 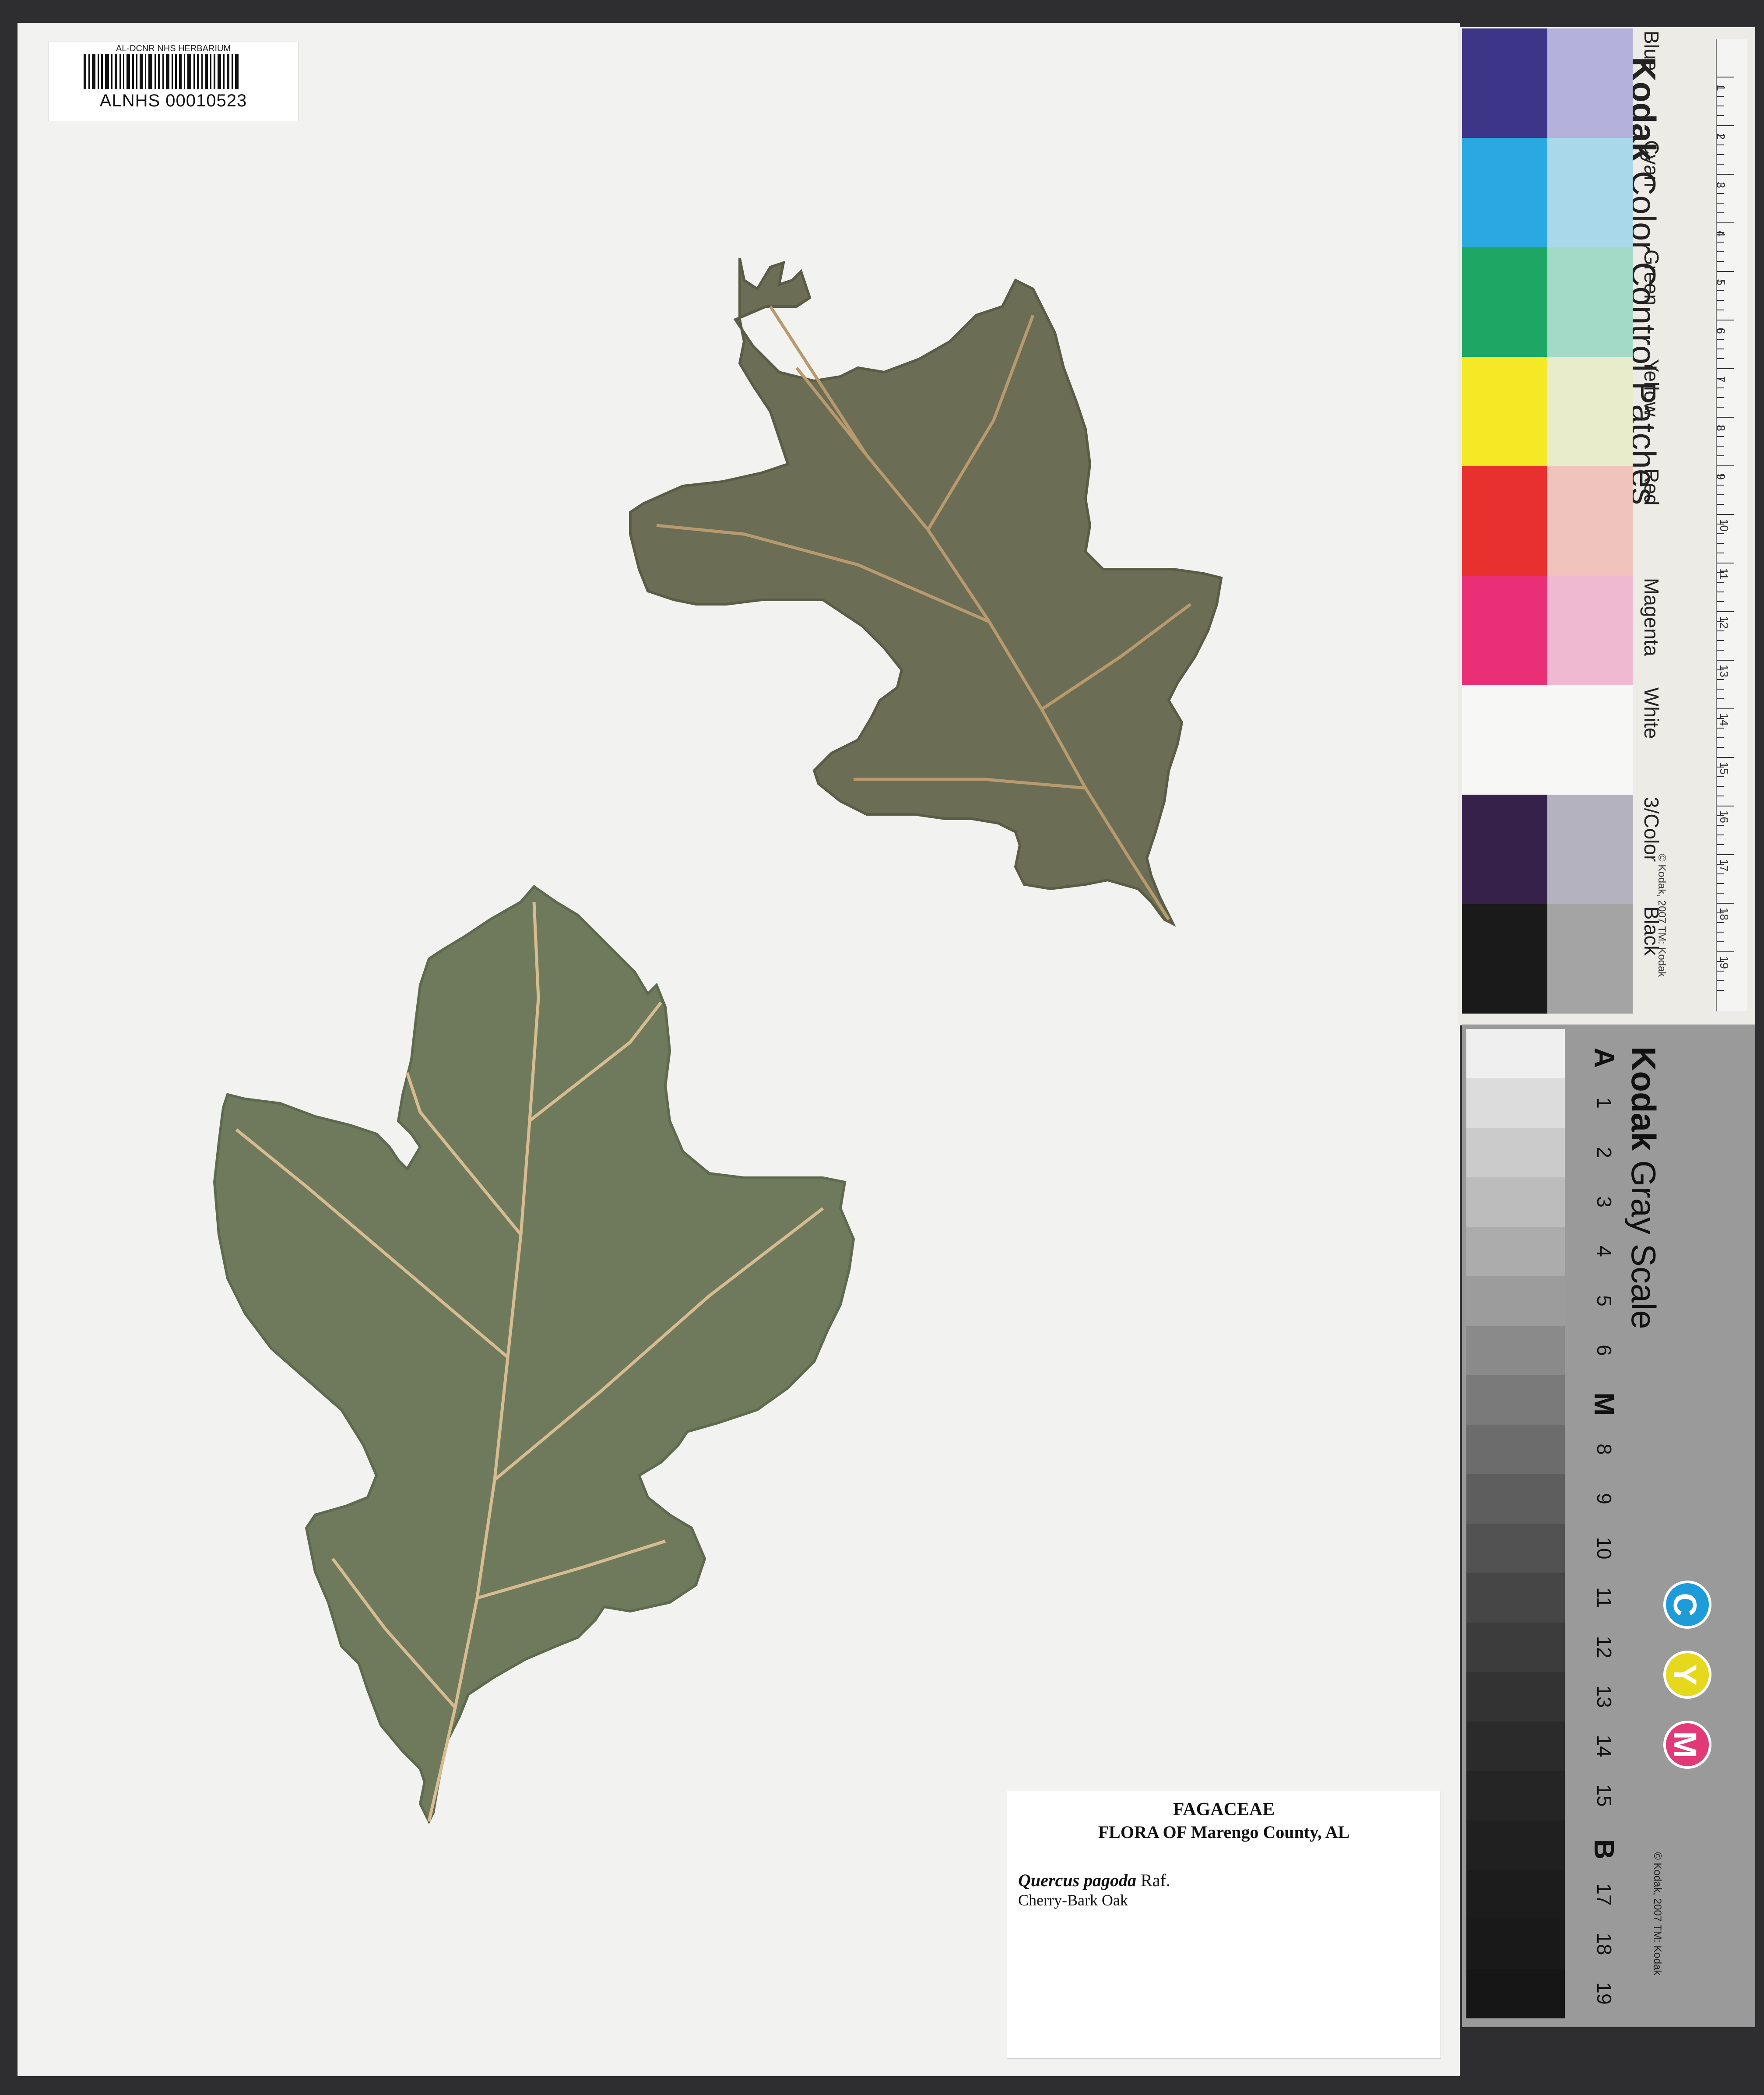 What do you see at coordinates (1604, 1498) in the screenshot?
I see `gray-step-label: 9` at bounding box center [1604, 1498].